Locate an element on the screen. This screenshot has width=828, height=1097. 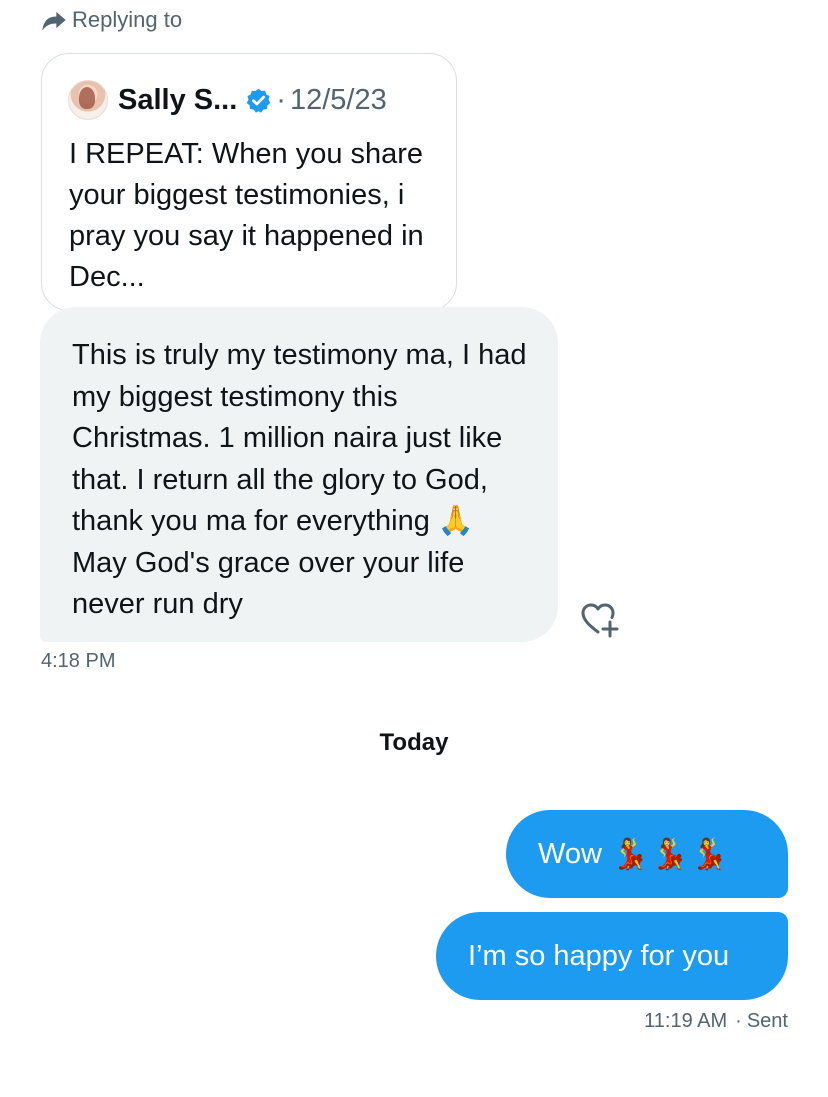
add-reaction-heart-icon is located at coordinates (600, 620).